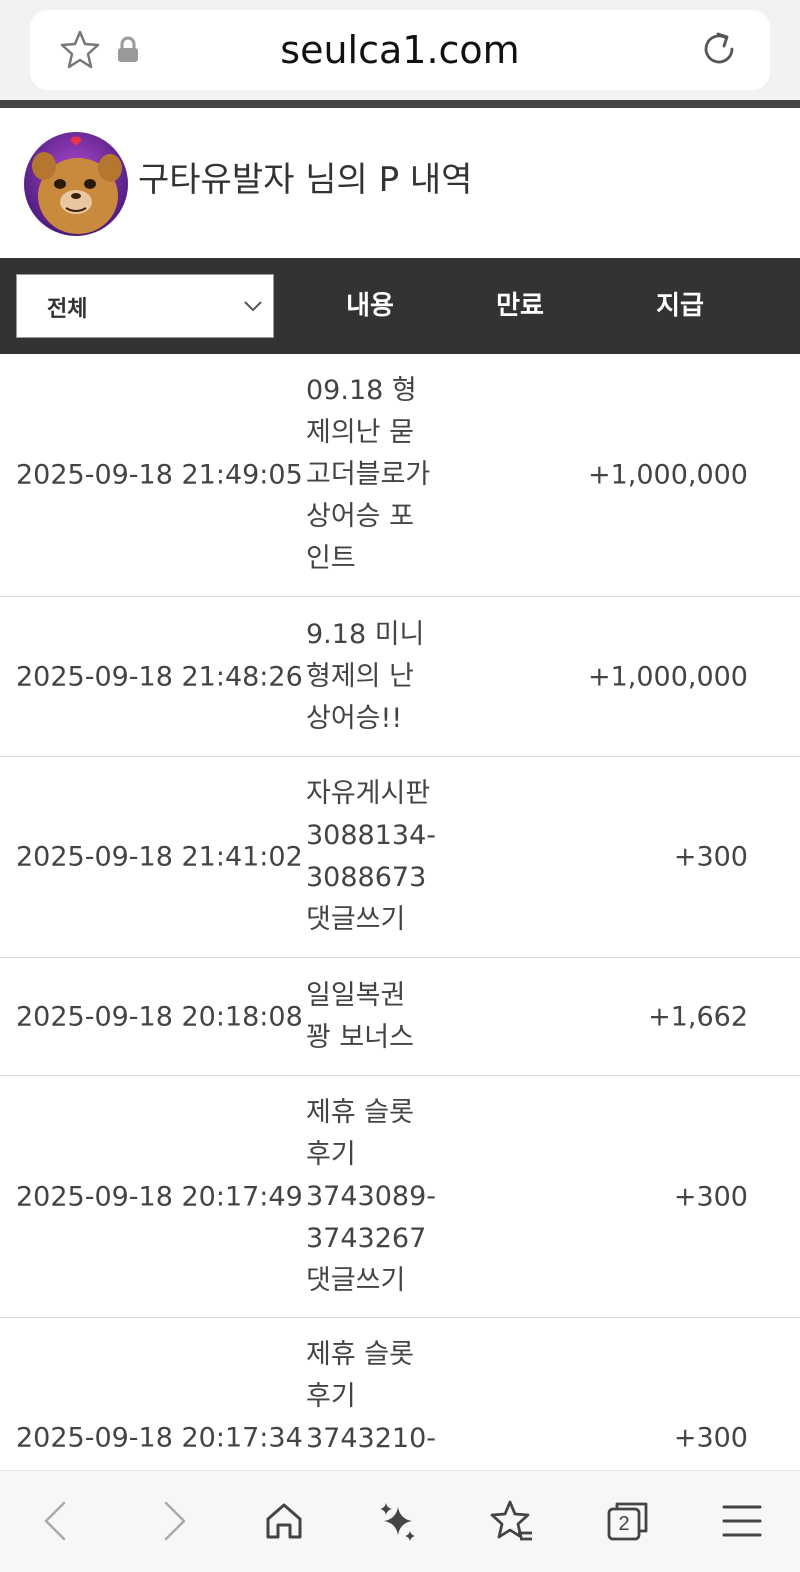 The width and height of the screenshot is (800, 1572). I want to click on table-row: 2025-09-18 20:18:08 일일복권 꽝 보너스 +1,662, so click(400, 1017).